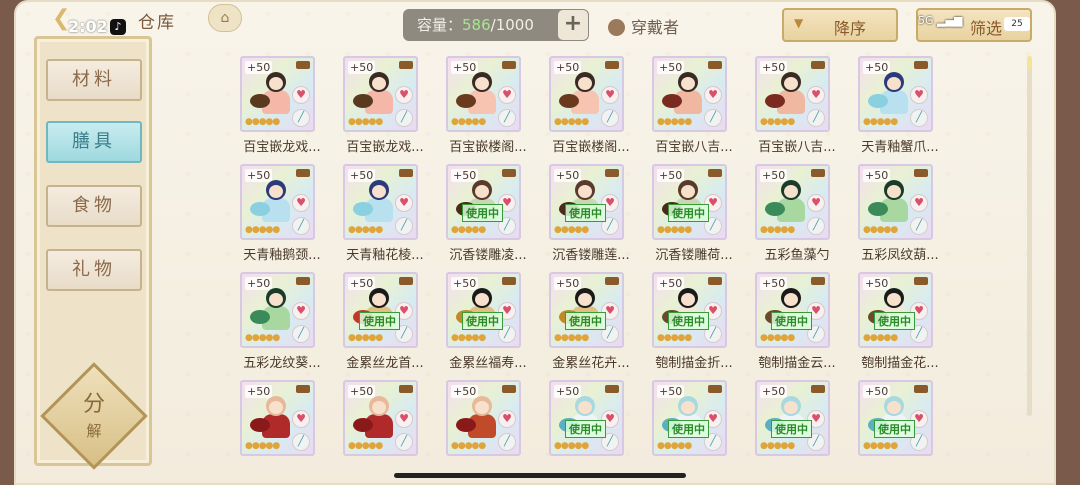  I want to click on home-indicator, so click(540, 475).